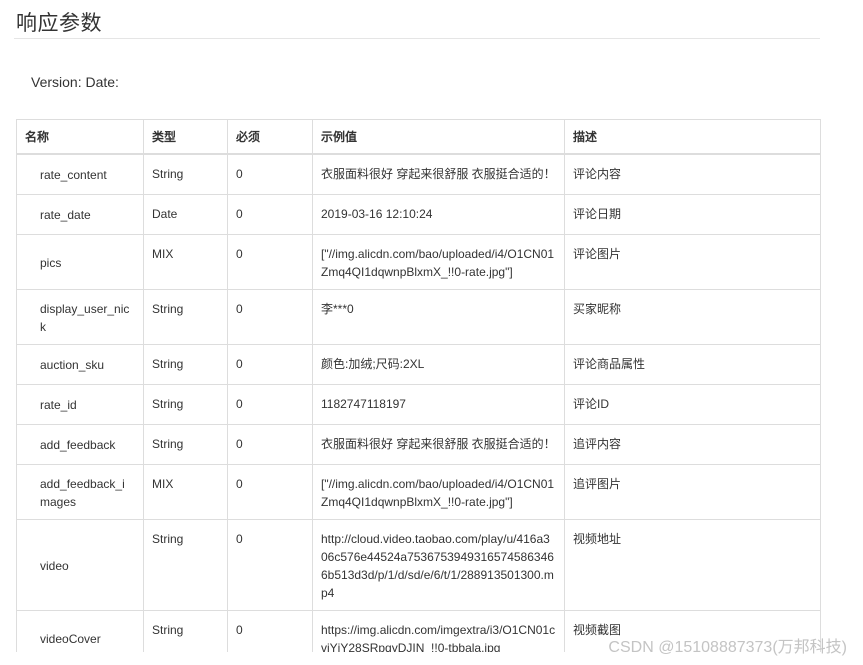 The height and width of the screenshot is (665, 863). I want to click on param-description: 买家昵称, so click(692, 316).